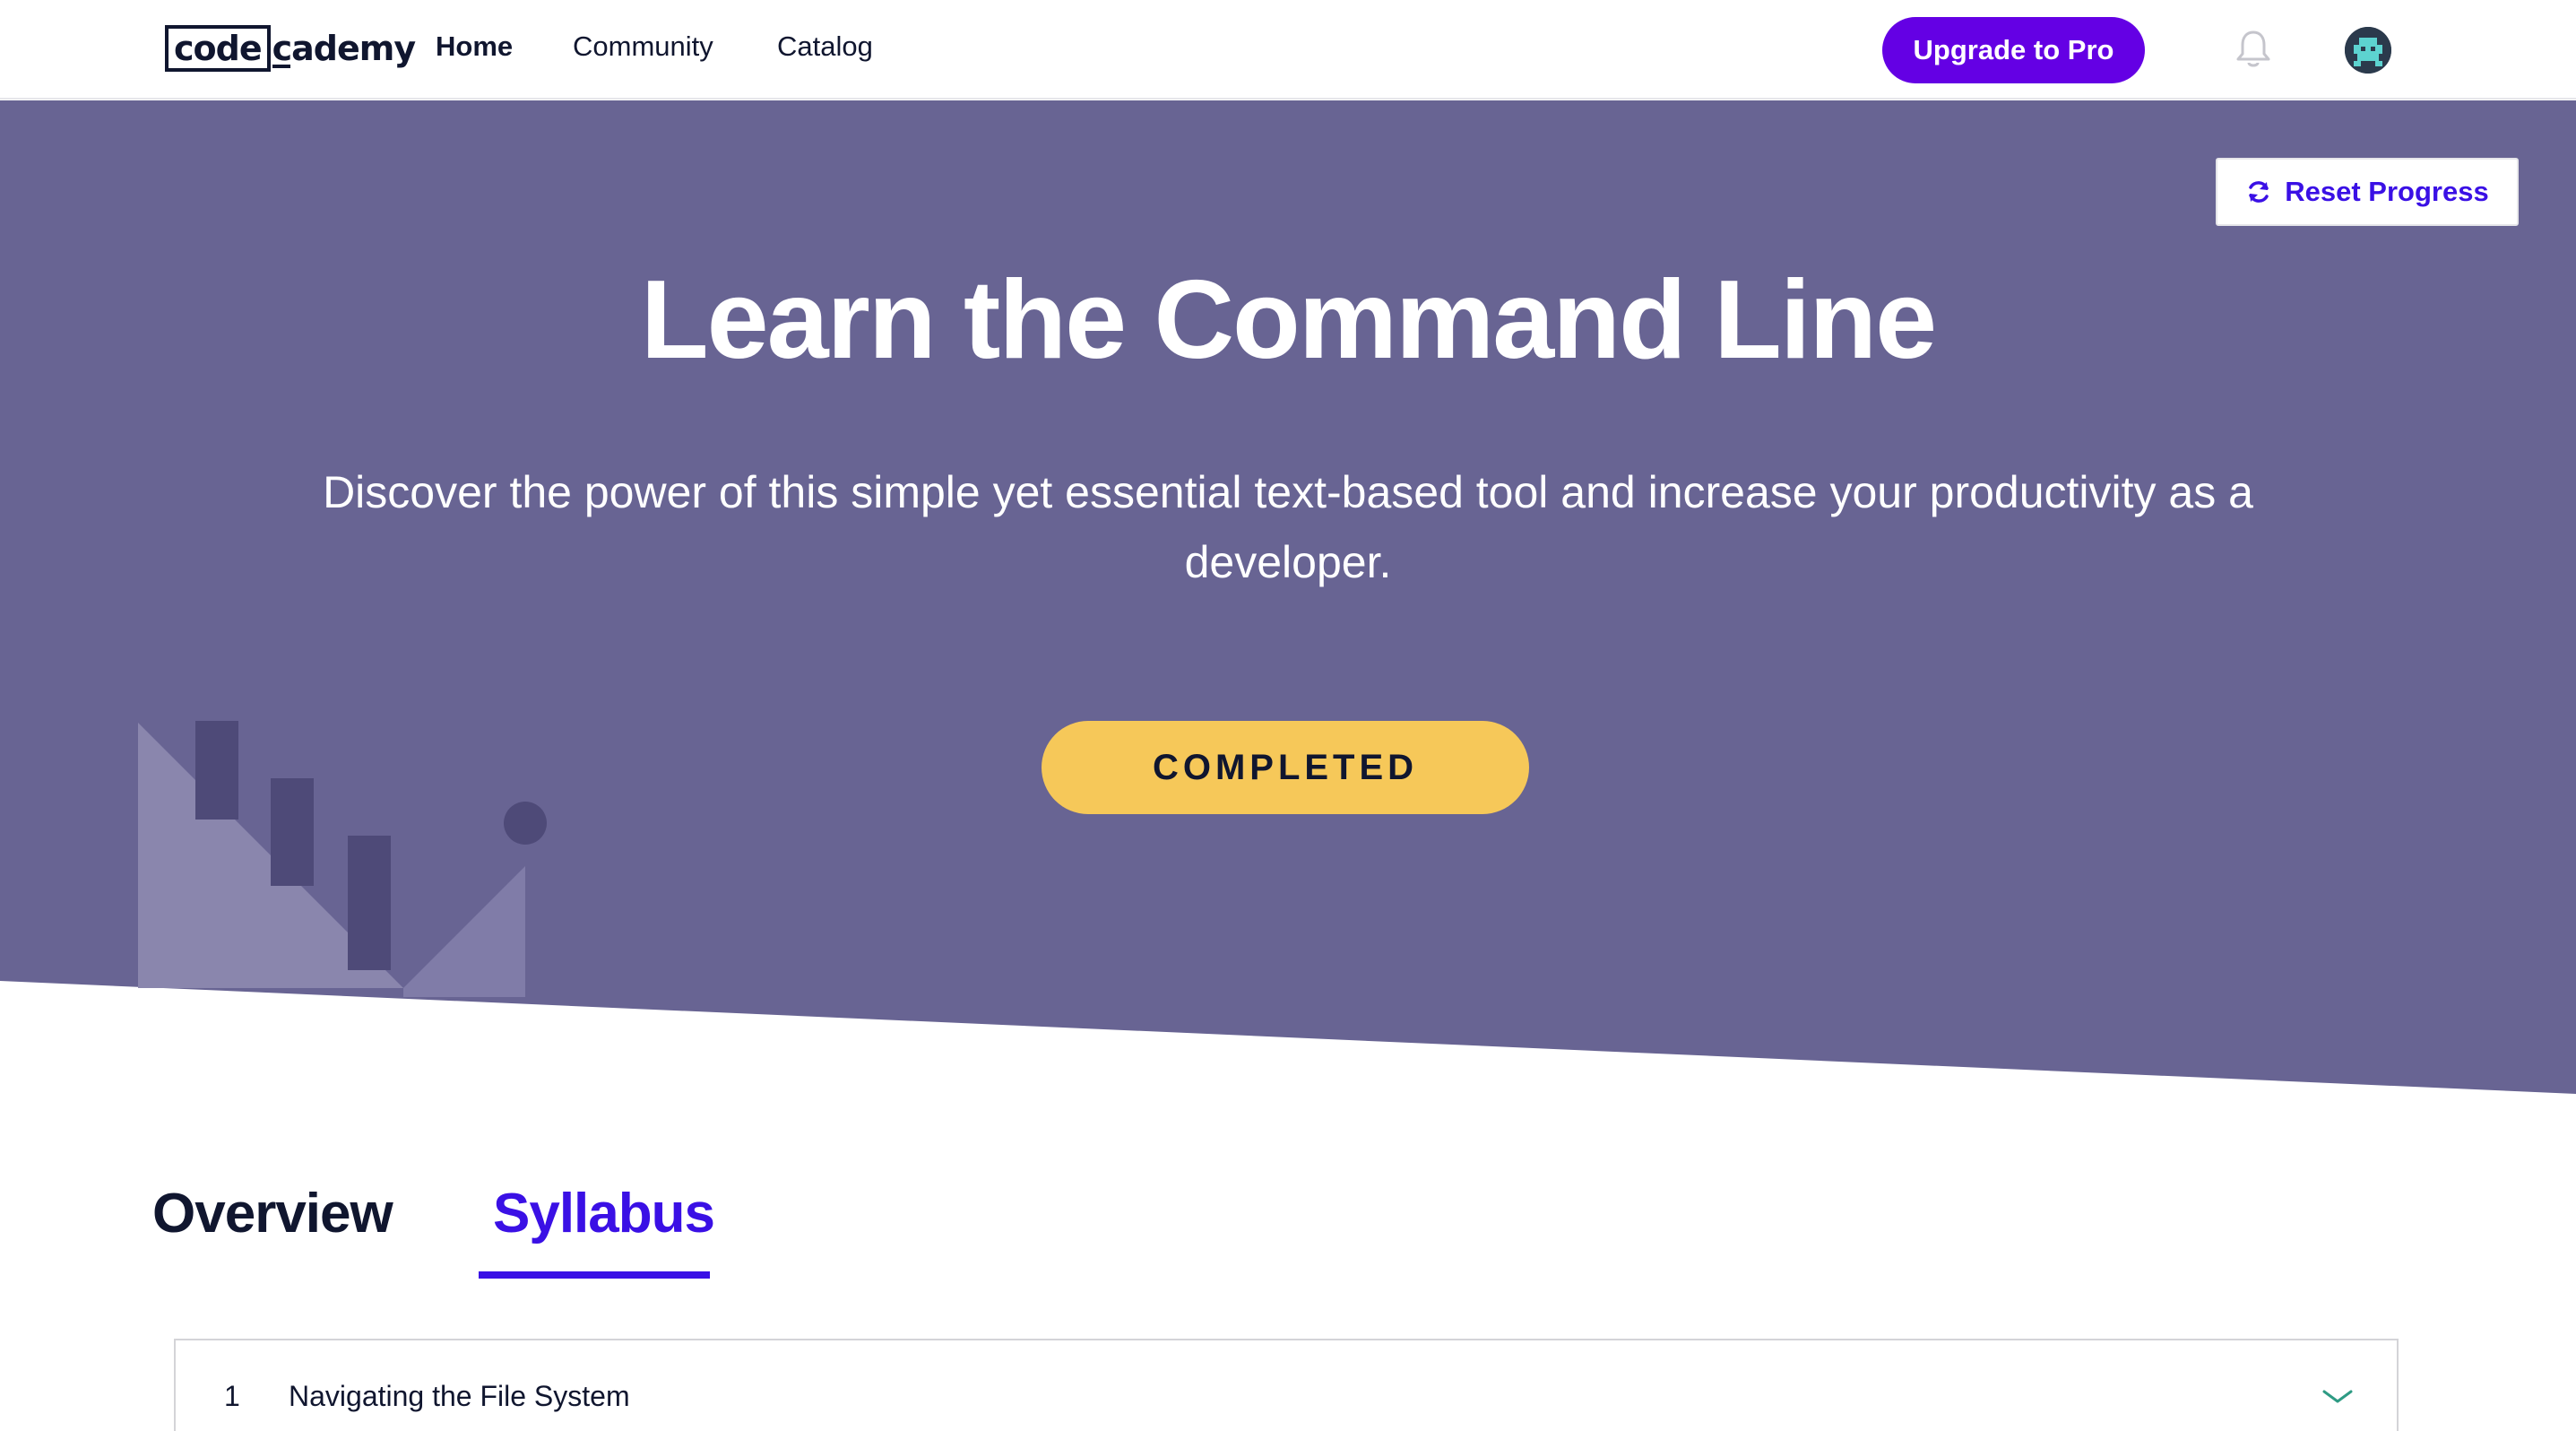 The height and width of the screenshot is (1431, 2576). Describe the element at coordinates (1288, 320) in the screenshot. I see `course-title: Learn the Command Line` at that location.